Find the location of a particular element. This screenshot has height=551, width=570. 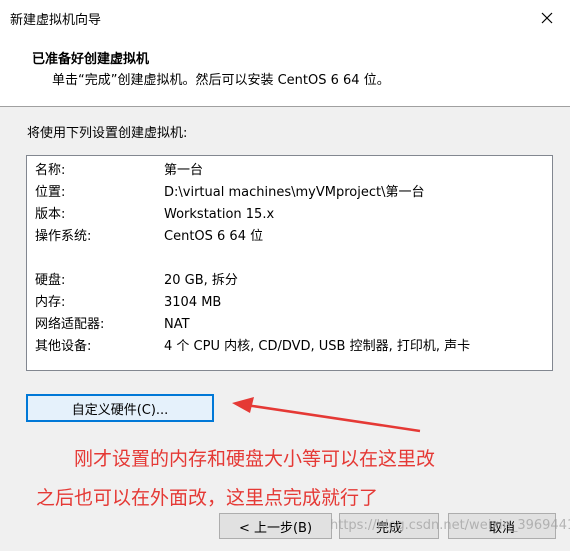

annotation-text-line1: 刚才设置的内存和硬盘大小等可以在这里改 is located at coordinates (255, 459).